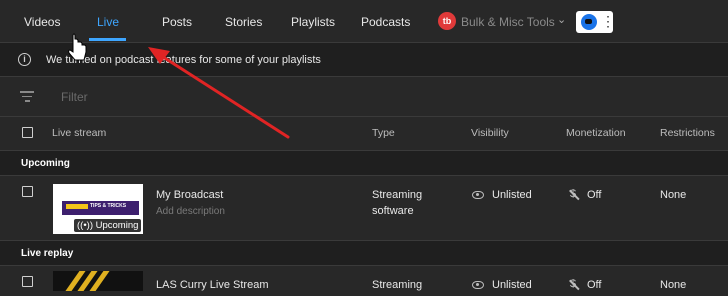 The image size is (728, 296). I want to click on tab-posts: Posts, so click(177, 22).